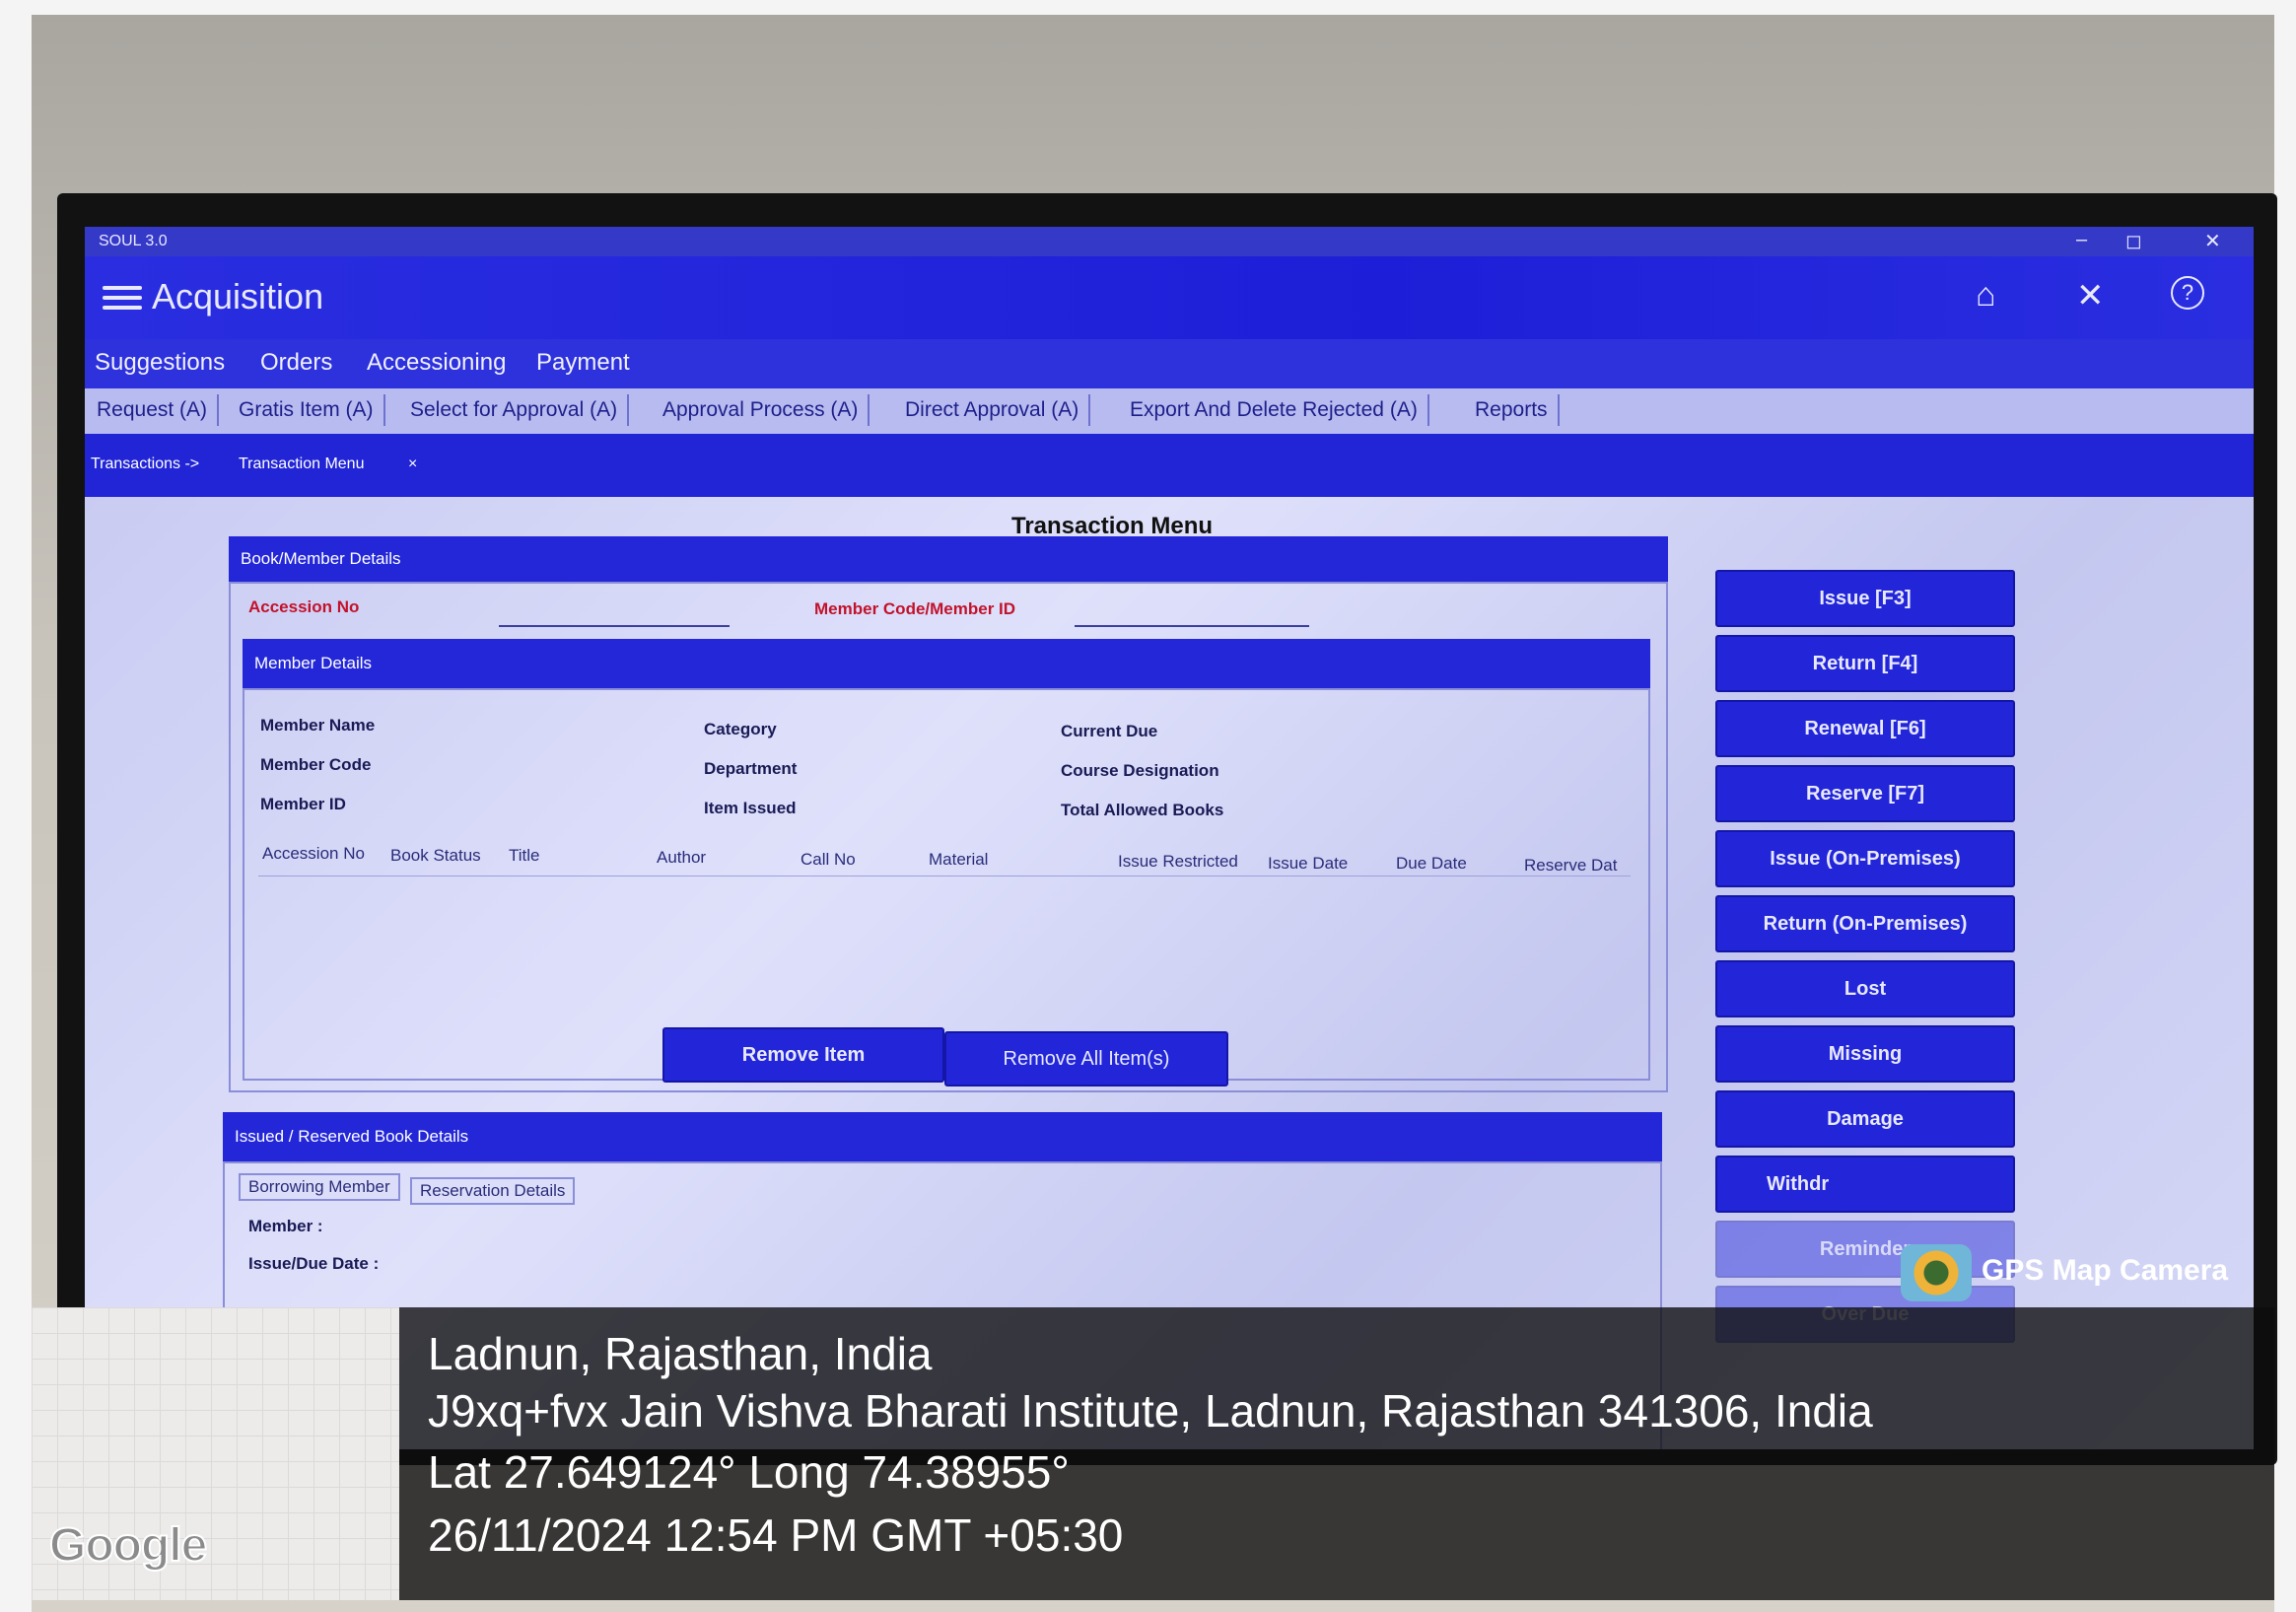 This screenshot has width=2296, height=1612. I want to click on remove-all-items-button: Remove All Item(s), so click(1086, 1058).